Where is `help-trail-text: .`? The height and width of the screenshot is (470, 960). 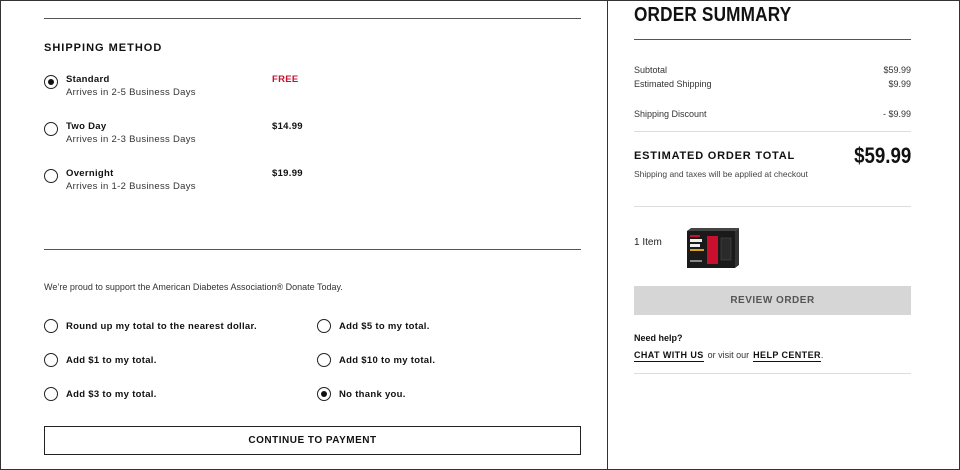
help-trail-text: . is located at coordinates (822, 355).